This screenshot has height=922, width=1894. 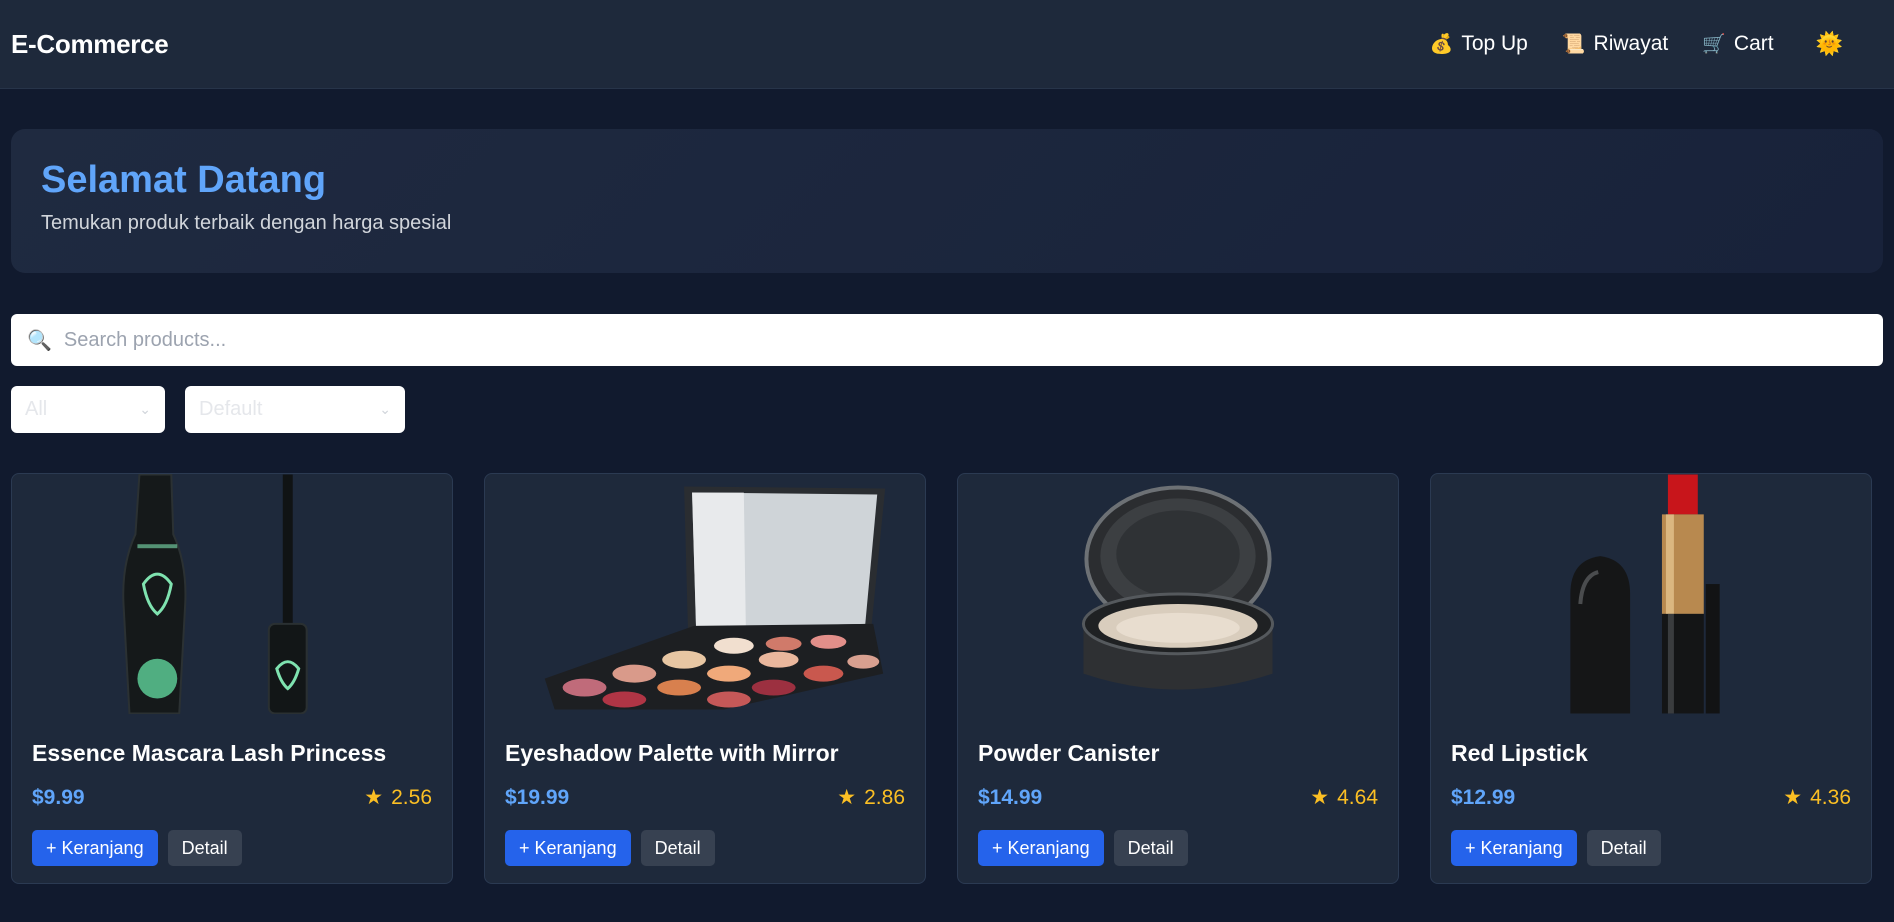 What do you see at coordinates (947, 44) in the screenshot?
I see `navbar: E-Commerce 💰 Top Up 📜 Riwayat 🛒 Cart 🌞` at bounding box center [947, 44].